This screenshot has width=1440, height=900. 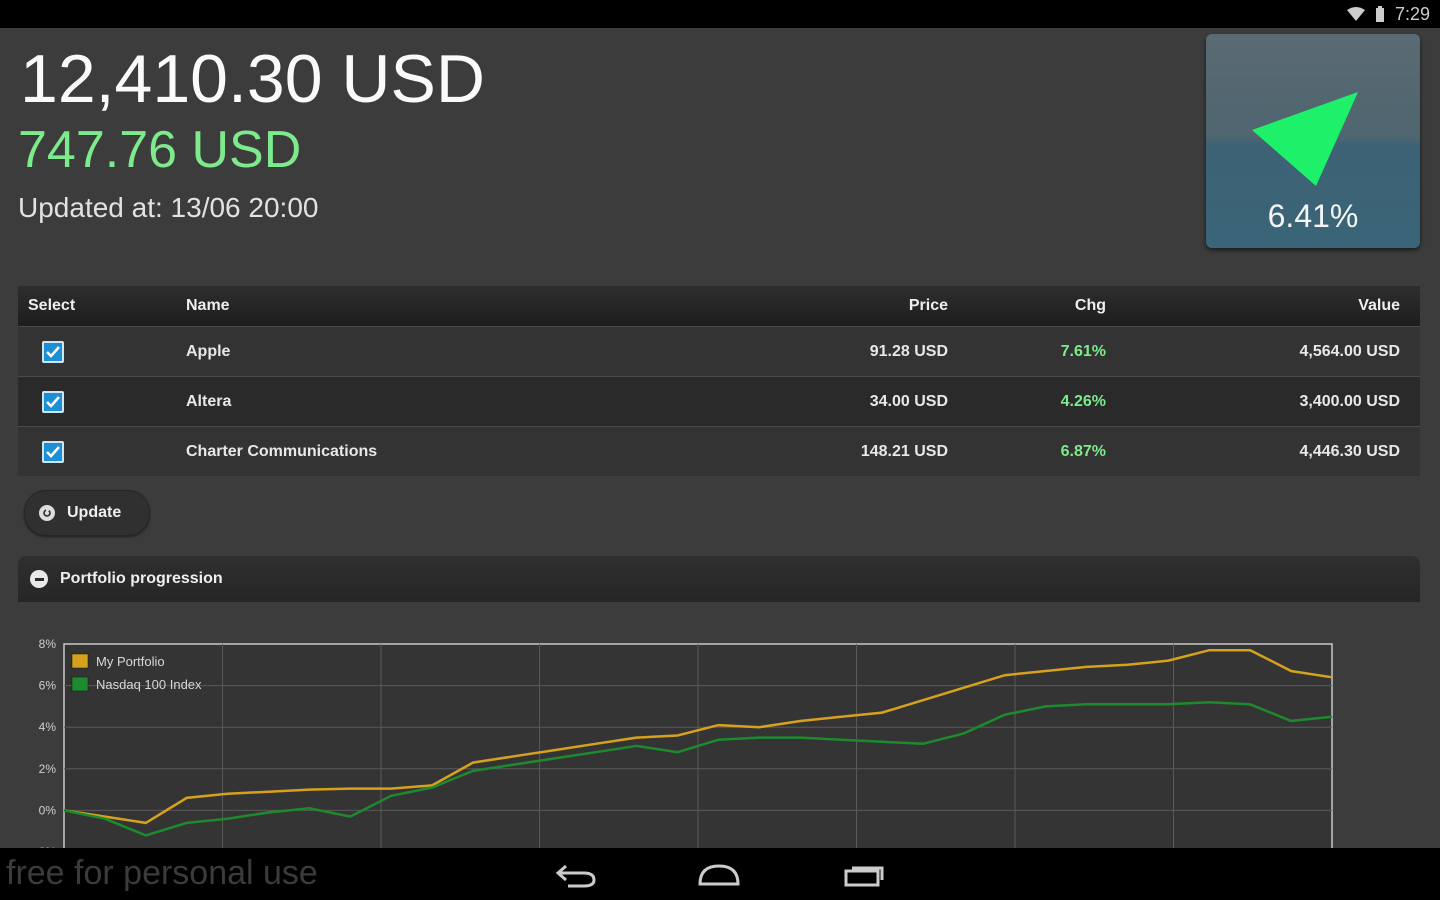 What do you see at coordinates (719, 401) in the screenshot?
I see `table-row: Altera 34.00 USD 4.26% 3,400.00 USD` at bounding box center [719, 401].